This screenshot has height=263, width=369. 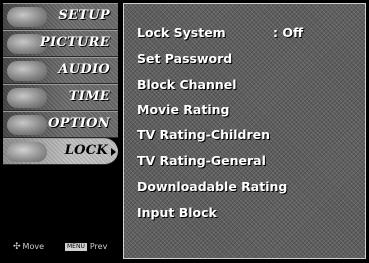 I want to click on menu-item-label: Movie Rating, so click(x=183, y=109).